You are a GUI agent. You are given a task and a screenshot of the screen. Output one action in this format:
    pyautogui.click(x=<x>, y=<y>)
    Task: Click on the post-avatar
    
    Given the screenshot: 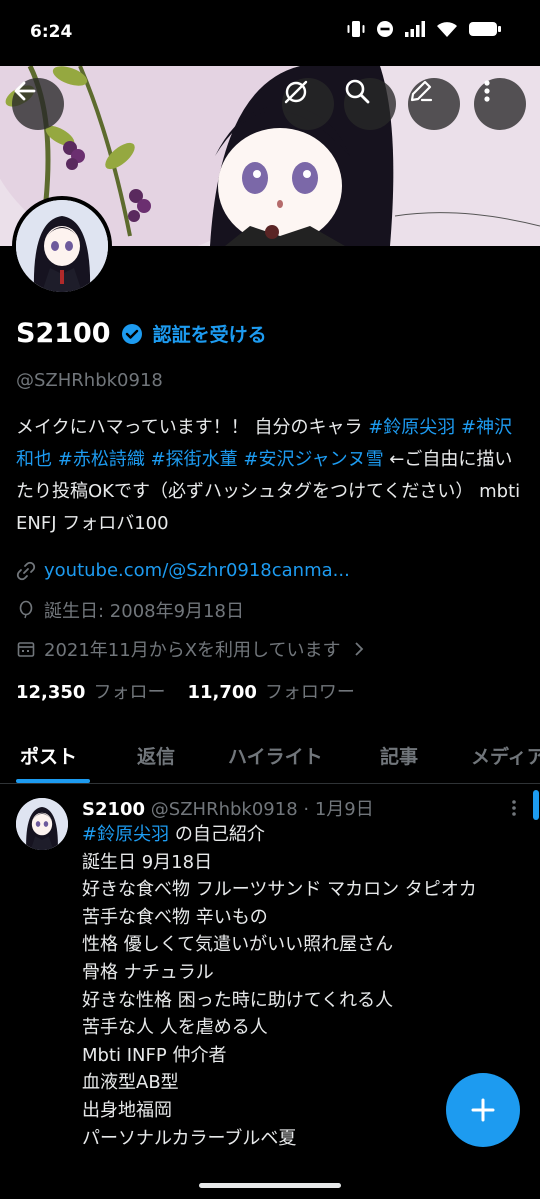 What is the action you would take?
    pyautogui.click(x=42, y=824)
    